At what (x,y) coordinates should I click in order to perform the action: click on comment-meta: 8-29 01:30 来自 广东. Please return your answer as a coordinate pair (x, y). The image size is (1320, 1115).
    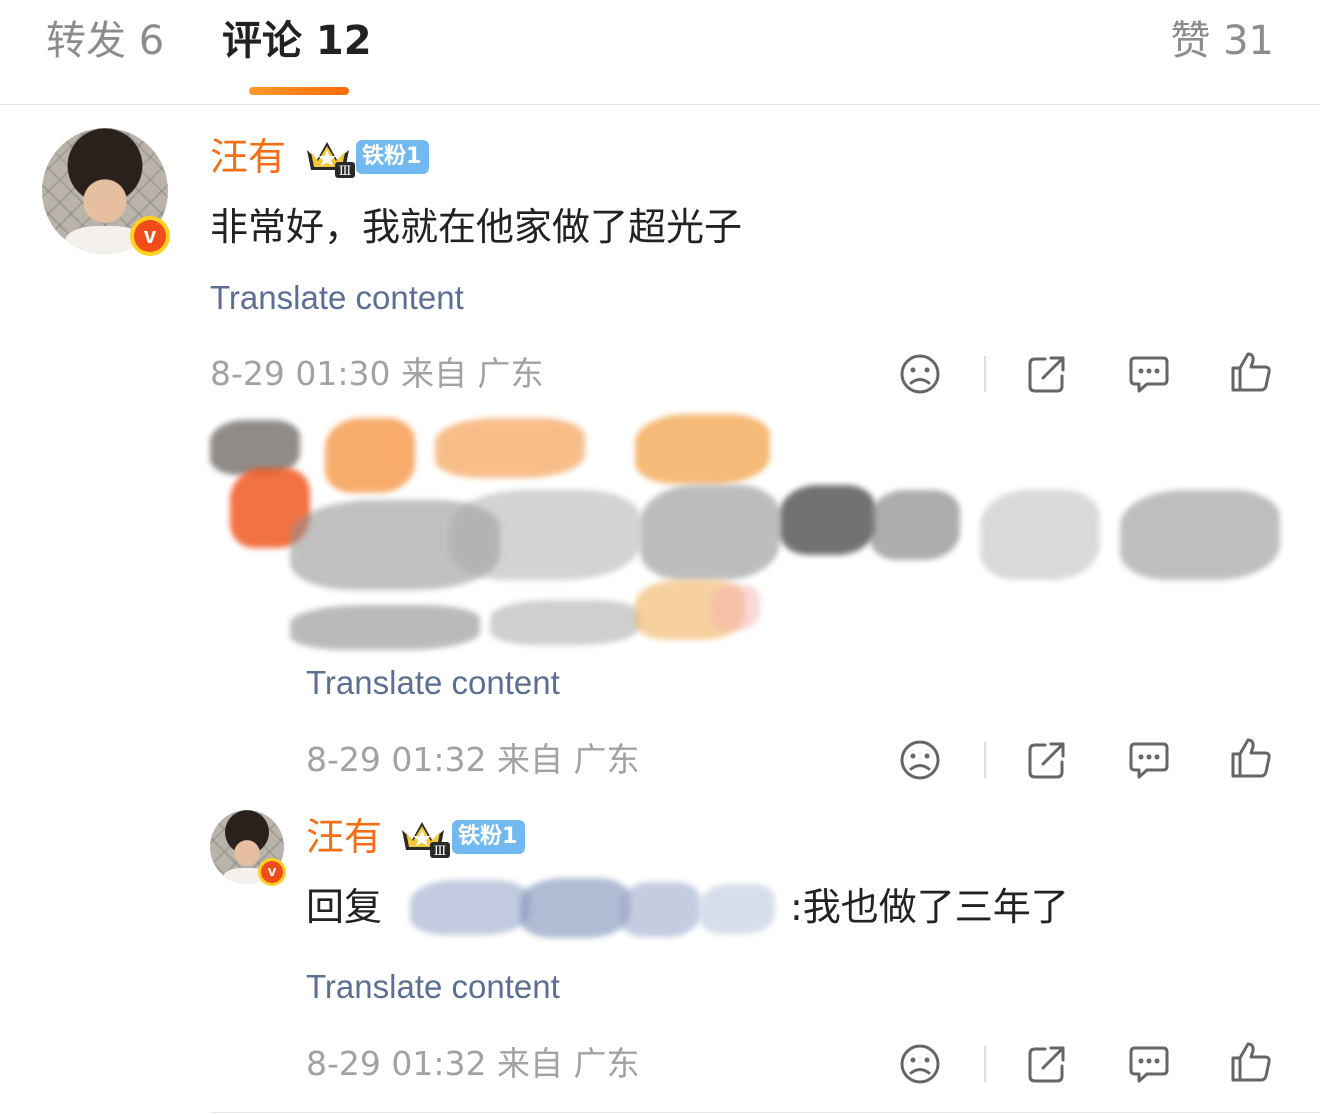
    Looking at the image, I should click on (377, 373).